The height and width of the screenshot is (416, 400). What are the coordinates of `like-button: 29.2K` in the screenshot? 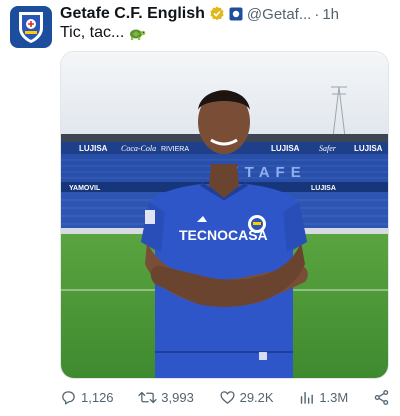 It's located at (246, 397).